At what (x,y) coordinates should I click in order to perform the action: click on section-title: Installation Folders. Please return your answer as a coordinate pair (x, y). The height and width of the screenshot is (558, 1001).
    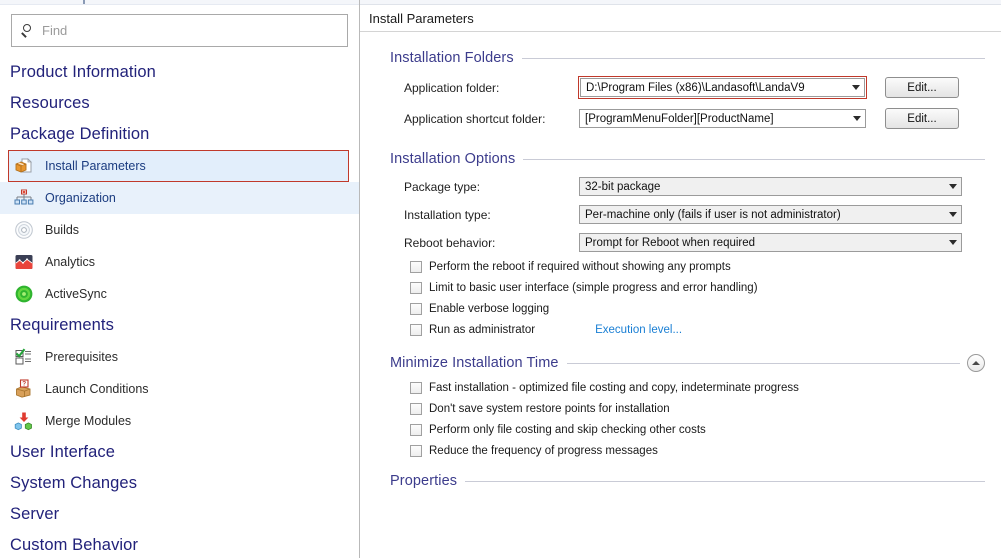
    Looking at the image, I should click on (452, 58).